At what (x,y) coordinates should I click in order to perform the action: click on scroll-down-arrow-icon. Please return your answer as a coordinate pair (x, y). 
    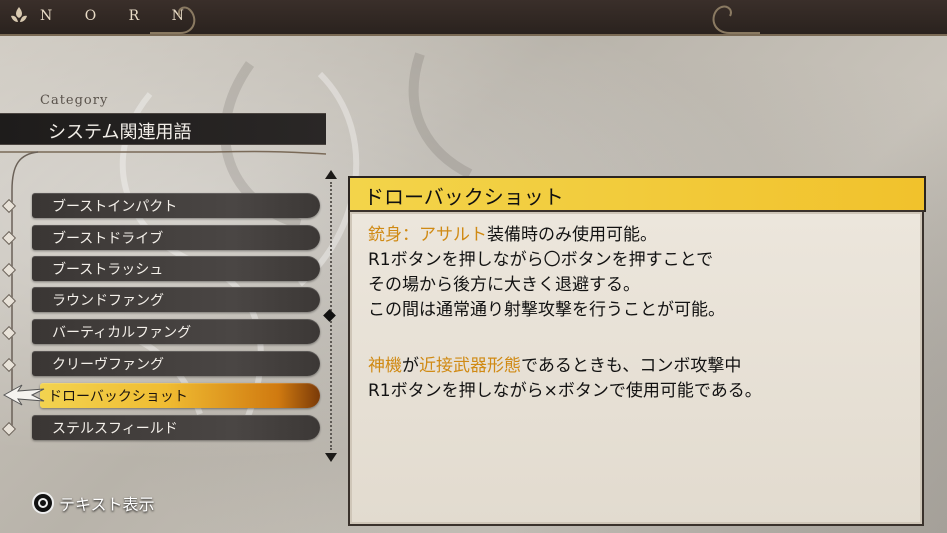
    Looking at the image, I should click on (331, 457).